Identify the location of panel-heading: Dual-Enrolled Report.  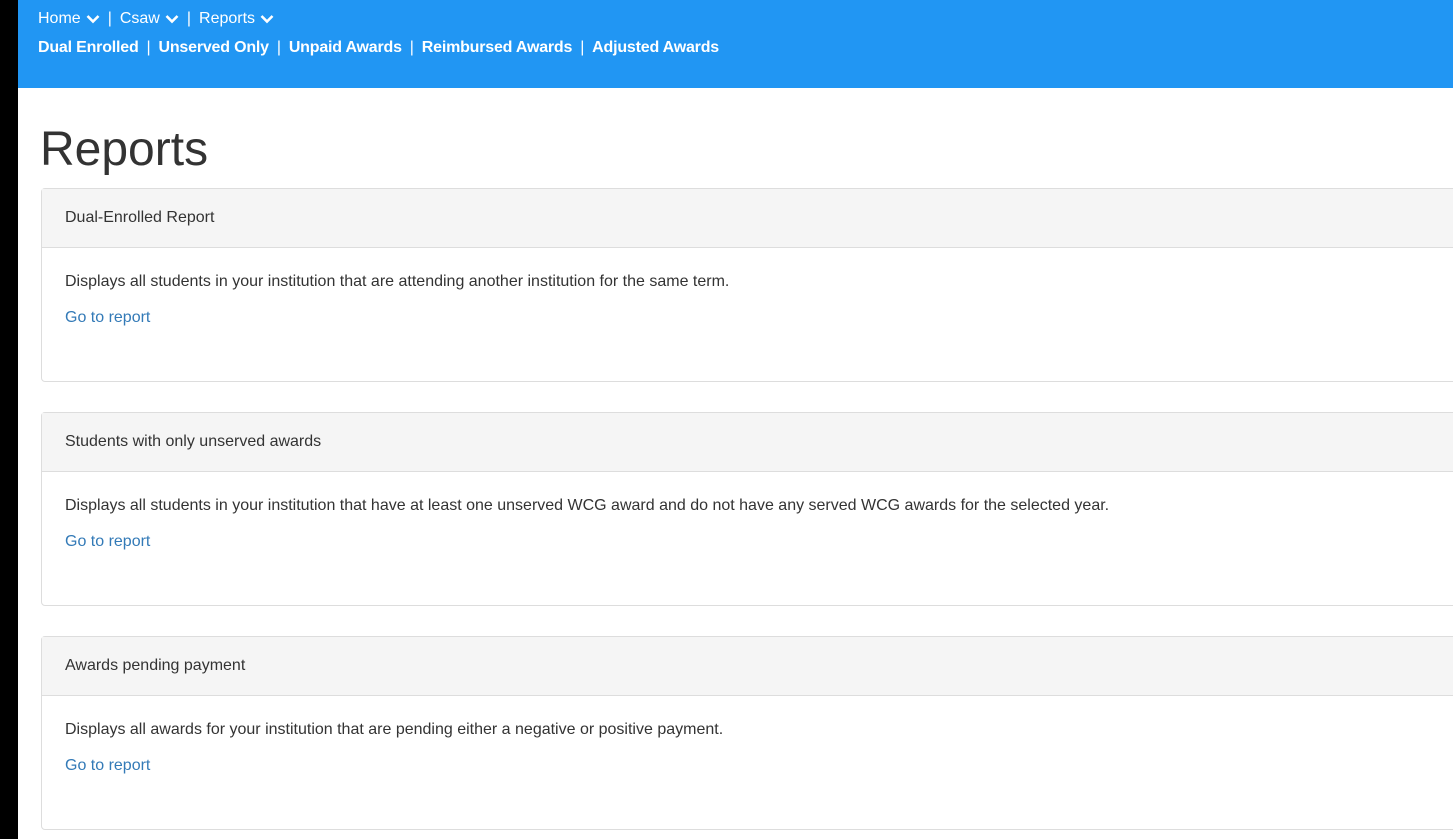
(747, 218).